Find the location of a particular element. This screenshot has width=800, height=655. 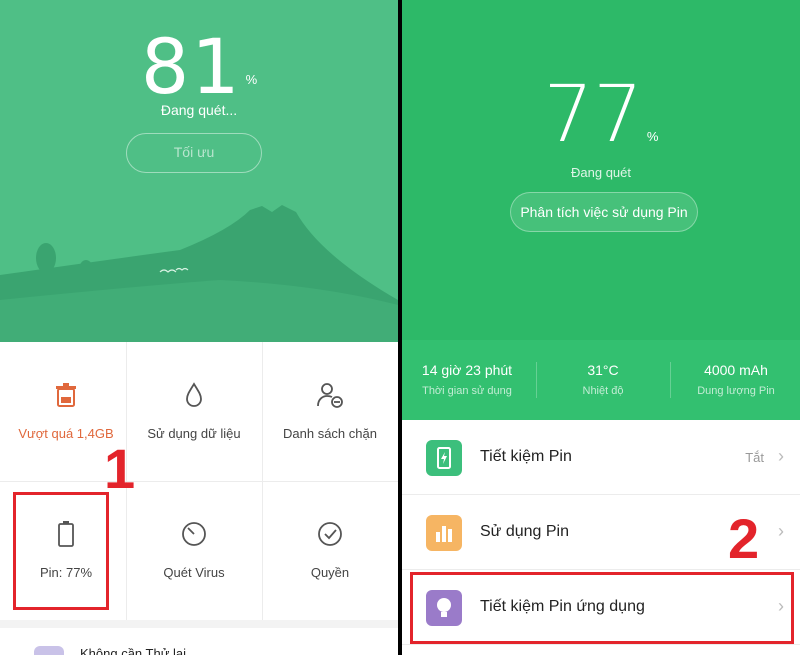

row-label: Tiết kiệm Pin is located at coordinates (526, 456).